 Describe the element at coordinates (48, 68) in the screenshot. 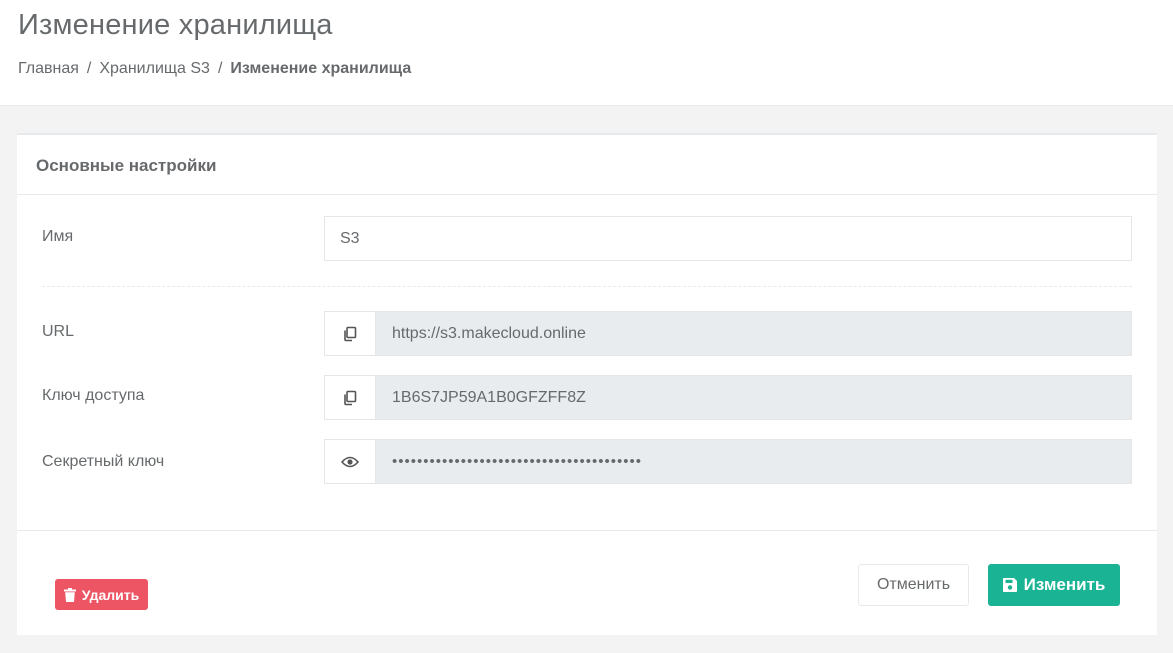

I see `breadcrumb-home-link: Главная` at that location.